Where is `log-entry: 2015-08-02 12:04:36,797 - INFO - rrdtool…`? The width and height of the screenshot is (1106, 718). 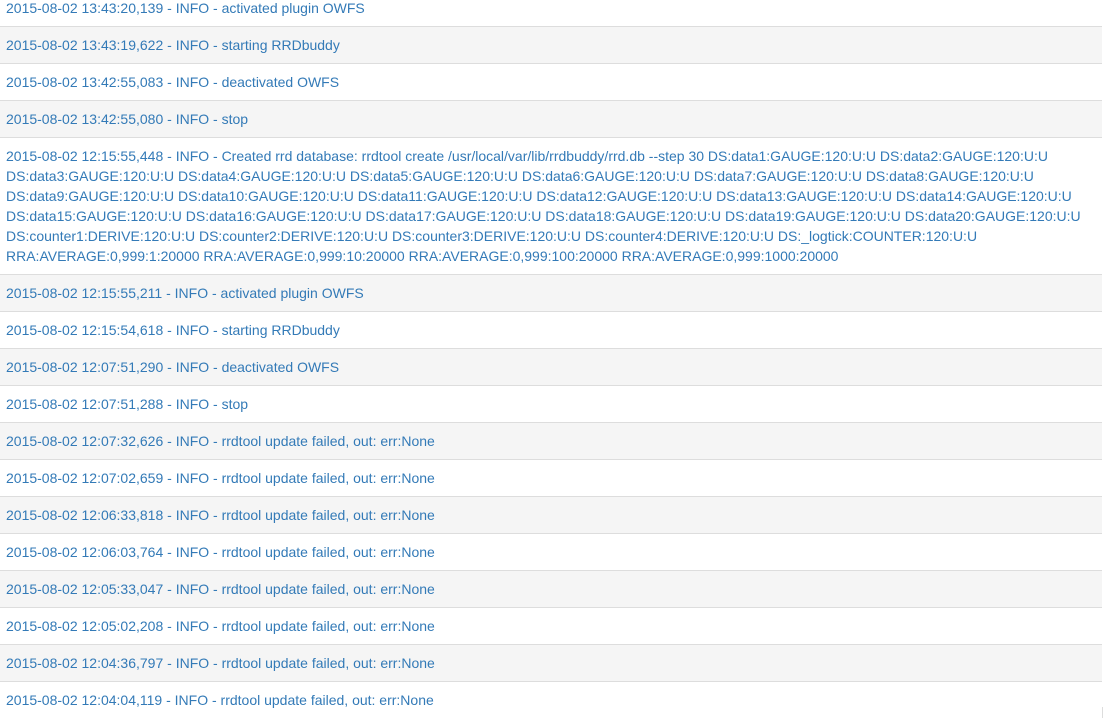 log-entry: 2015-08-02 12:04:36,797 - INFO - rrdtool… is located at coordinates (551, 662).